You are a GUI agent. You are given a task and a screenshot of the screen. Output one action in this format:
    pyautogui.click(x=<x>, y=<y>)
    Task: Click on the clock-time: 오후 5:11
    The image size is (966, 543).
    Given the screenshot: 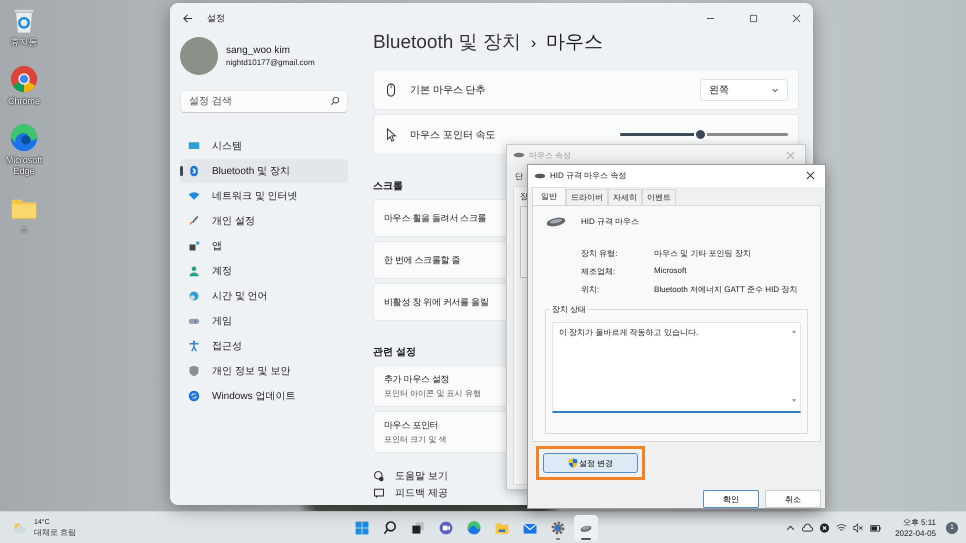 What is the action you would take?
    pyautogui.click(x=919, y=522)
    